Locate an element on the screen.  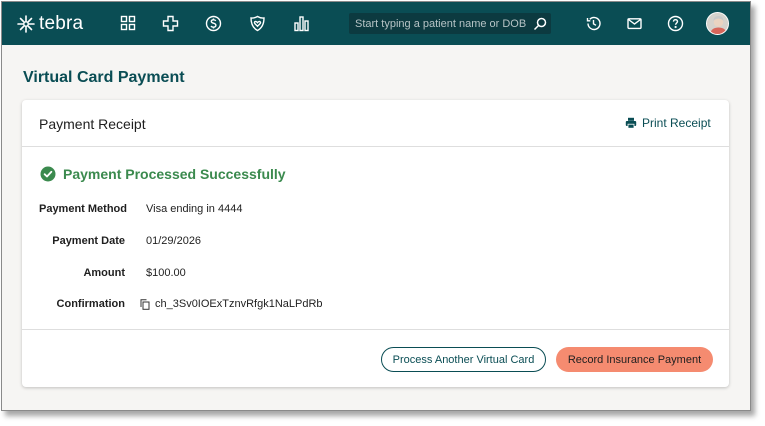
payment-date-label: Payment Date is located at coordinates (88, 241).